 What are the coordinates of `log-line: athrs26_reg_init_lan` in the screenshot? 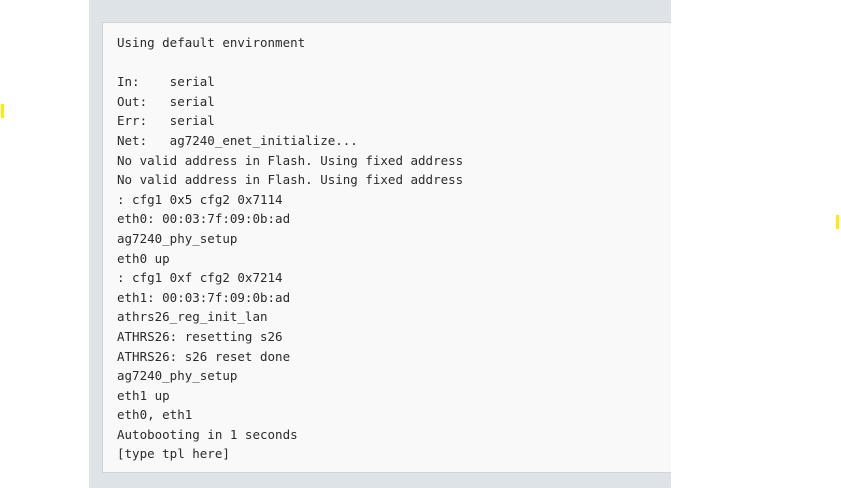 It's located at (192, 317).